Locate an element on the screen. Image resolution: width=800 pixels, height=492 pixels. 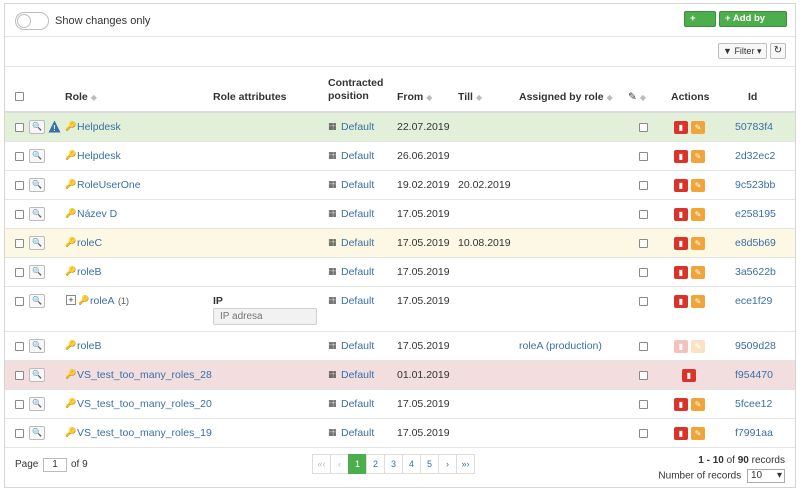
role-link: RoleUserOne is located at coordinates (109, 185).